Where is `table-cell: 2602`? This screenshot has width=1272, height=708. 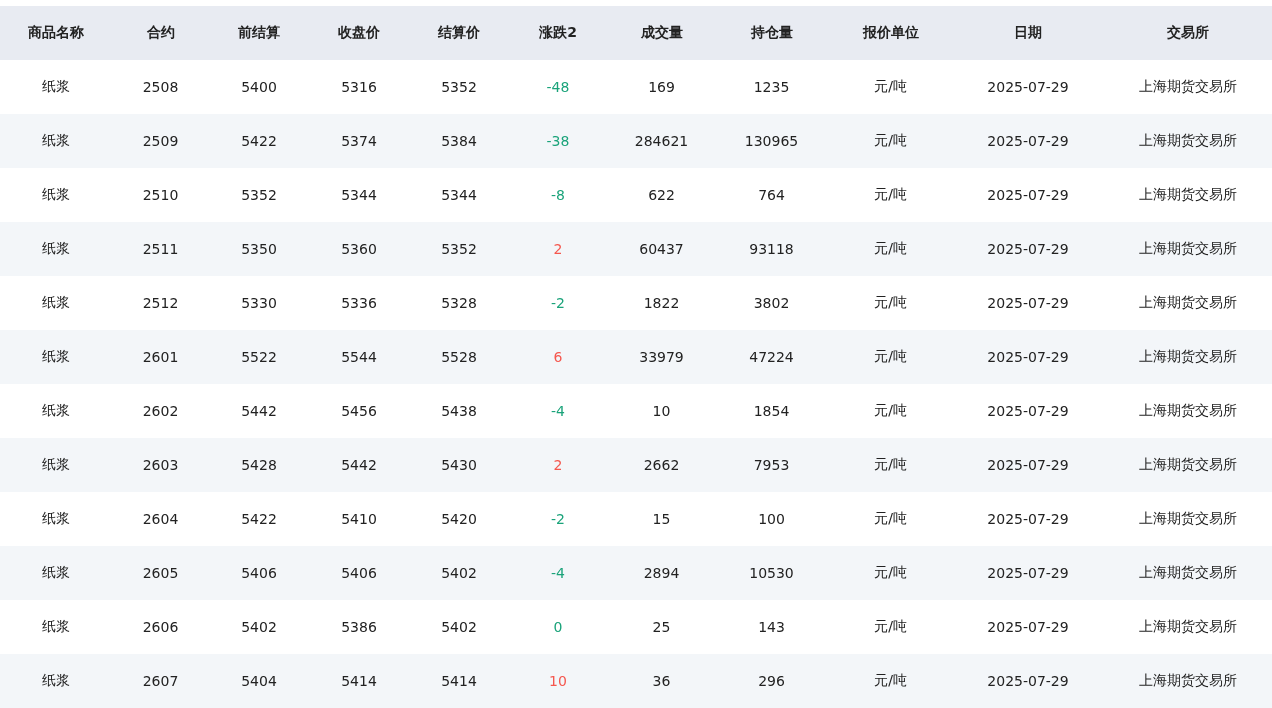 table-cell: 2602 is located at coordinates (160, 411).